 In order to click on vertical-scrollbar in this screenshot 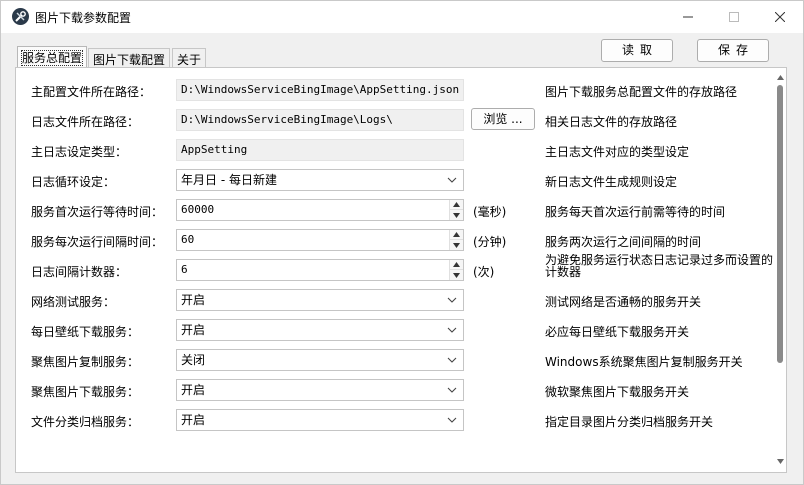, I will do `click(780, 270)`.